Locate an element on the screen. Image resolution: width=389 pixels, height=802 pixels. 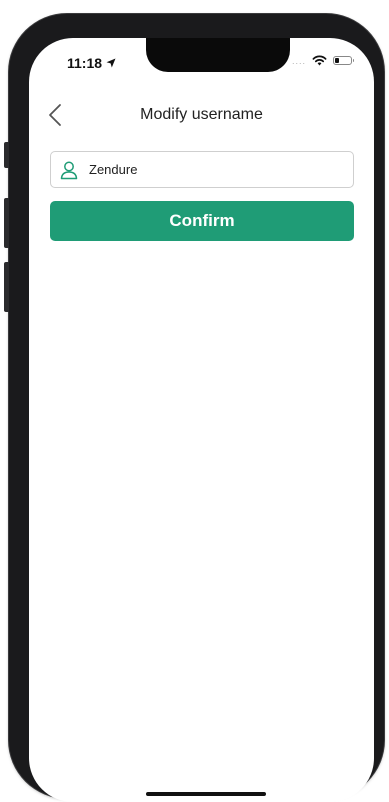
status-time-text: 11:18 is located at coordinates (85, 63).